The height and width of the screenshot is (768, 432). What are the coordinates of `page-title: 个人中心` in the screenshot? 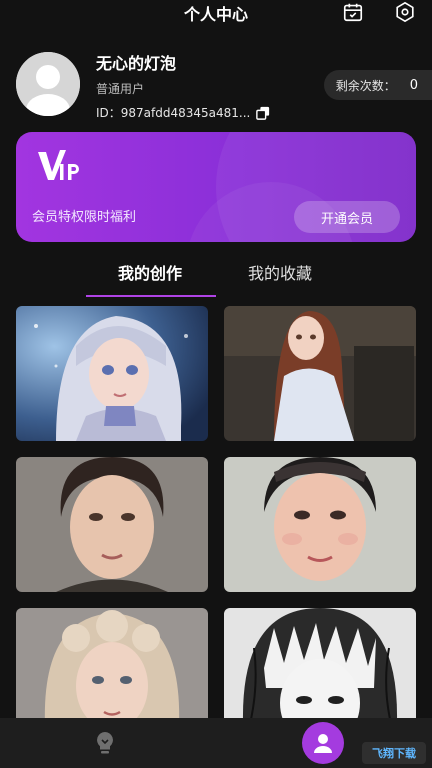 It's located at (215, 14).